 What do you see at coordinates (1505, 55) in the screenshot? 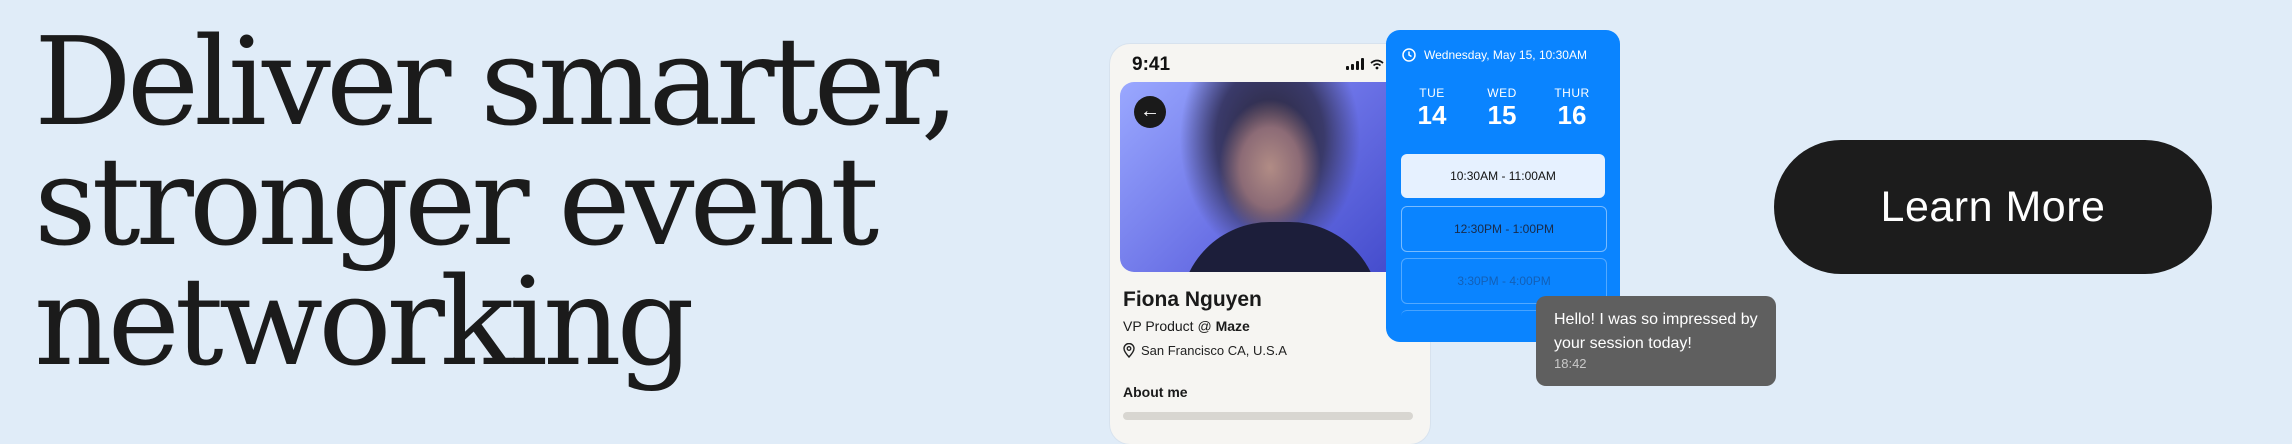
I see `datetime-text: Wednesday, May 15, 10:30AM` at bounding box center [1505, 55].